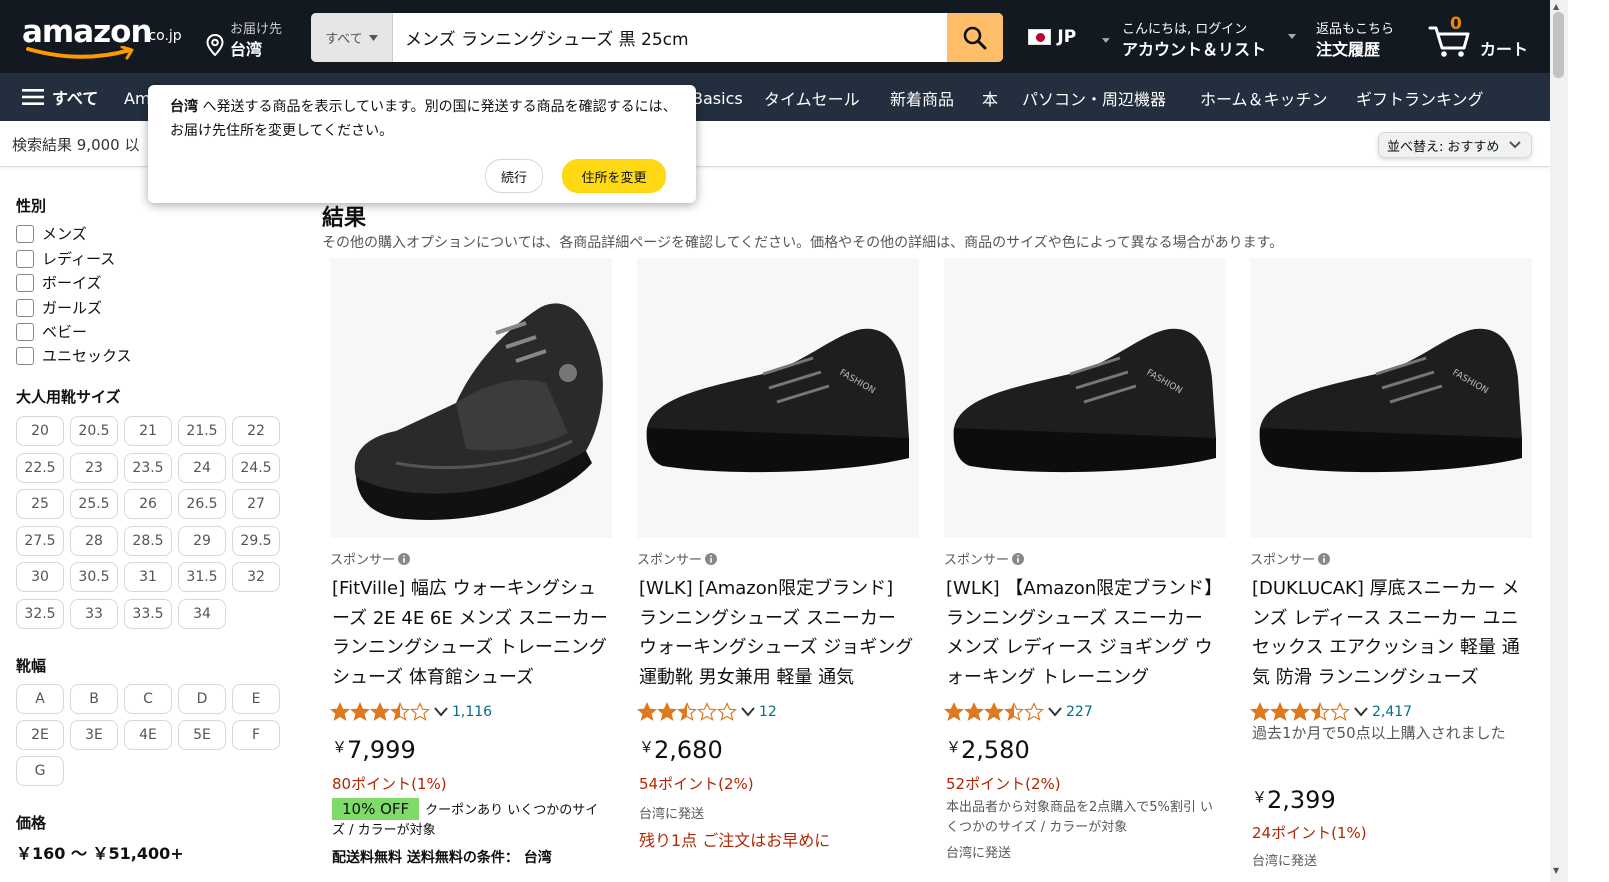  I want to click on size-chip: 28.5, so click(148, 540).